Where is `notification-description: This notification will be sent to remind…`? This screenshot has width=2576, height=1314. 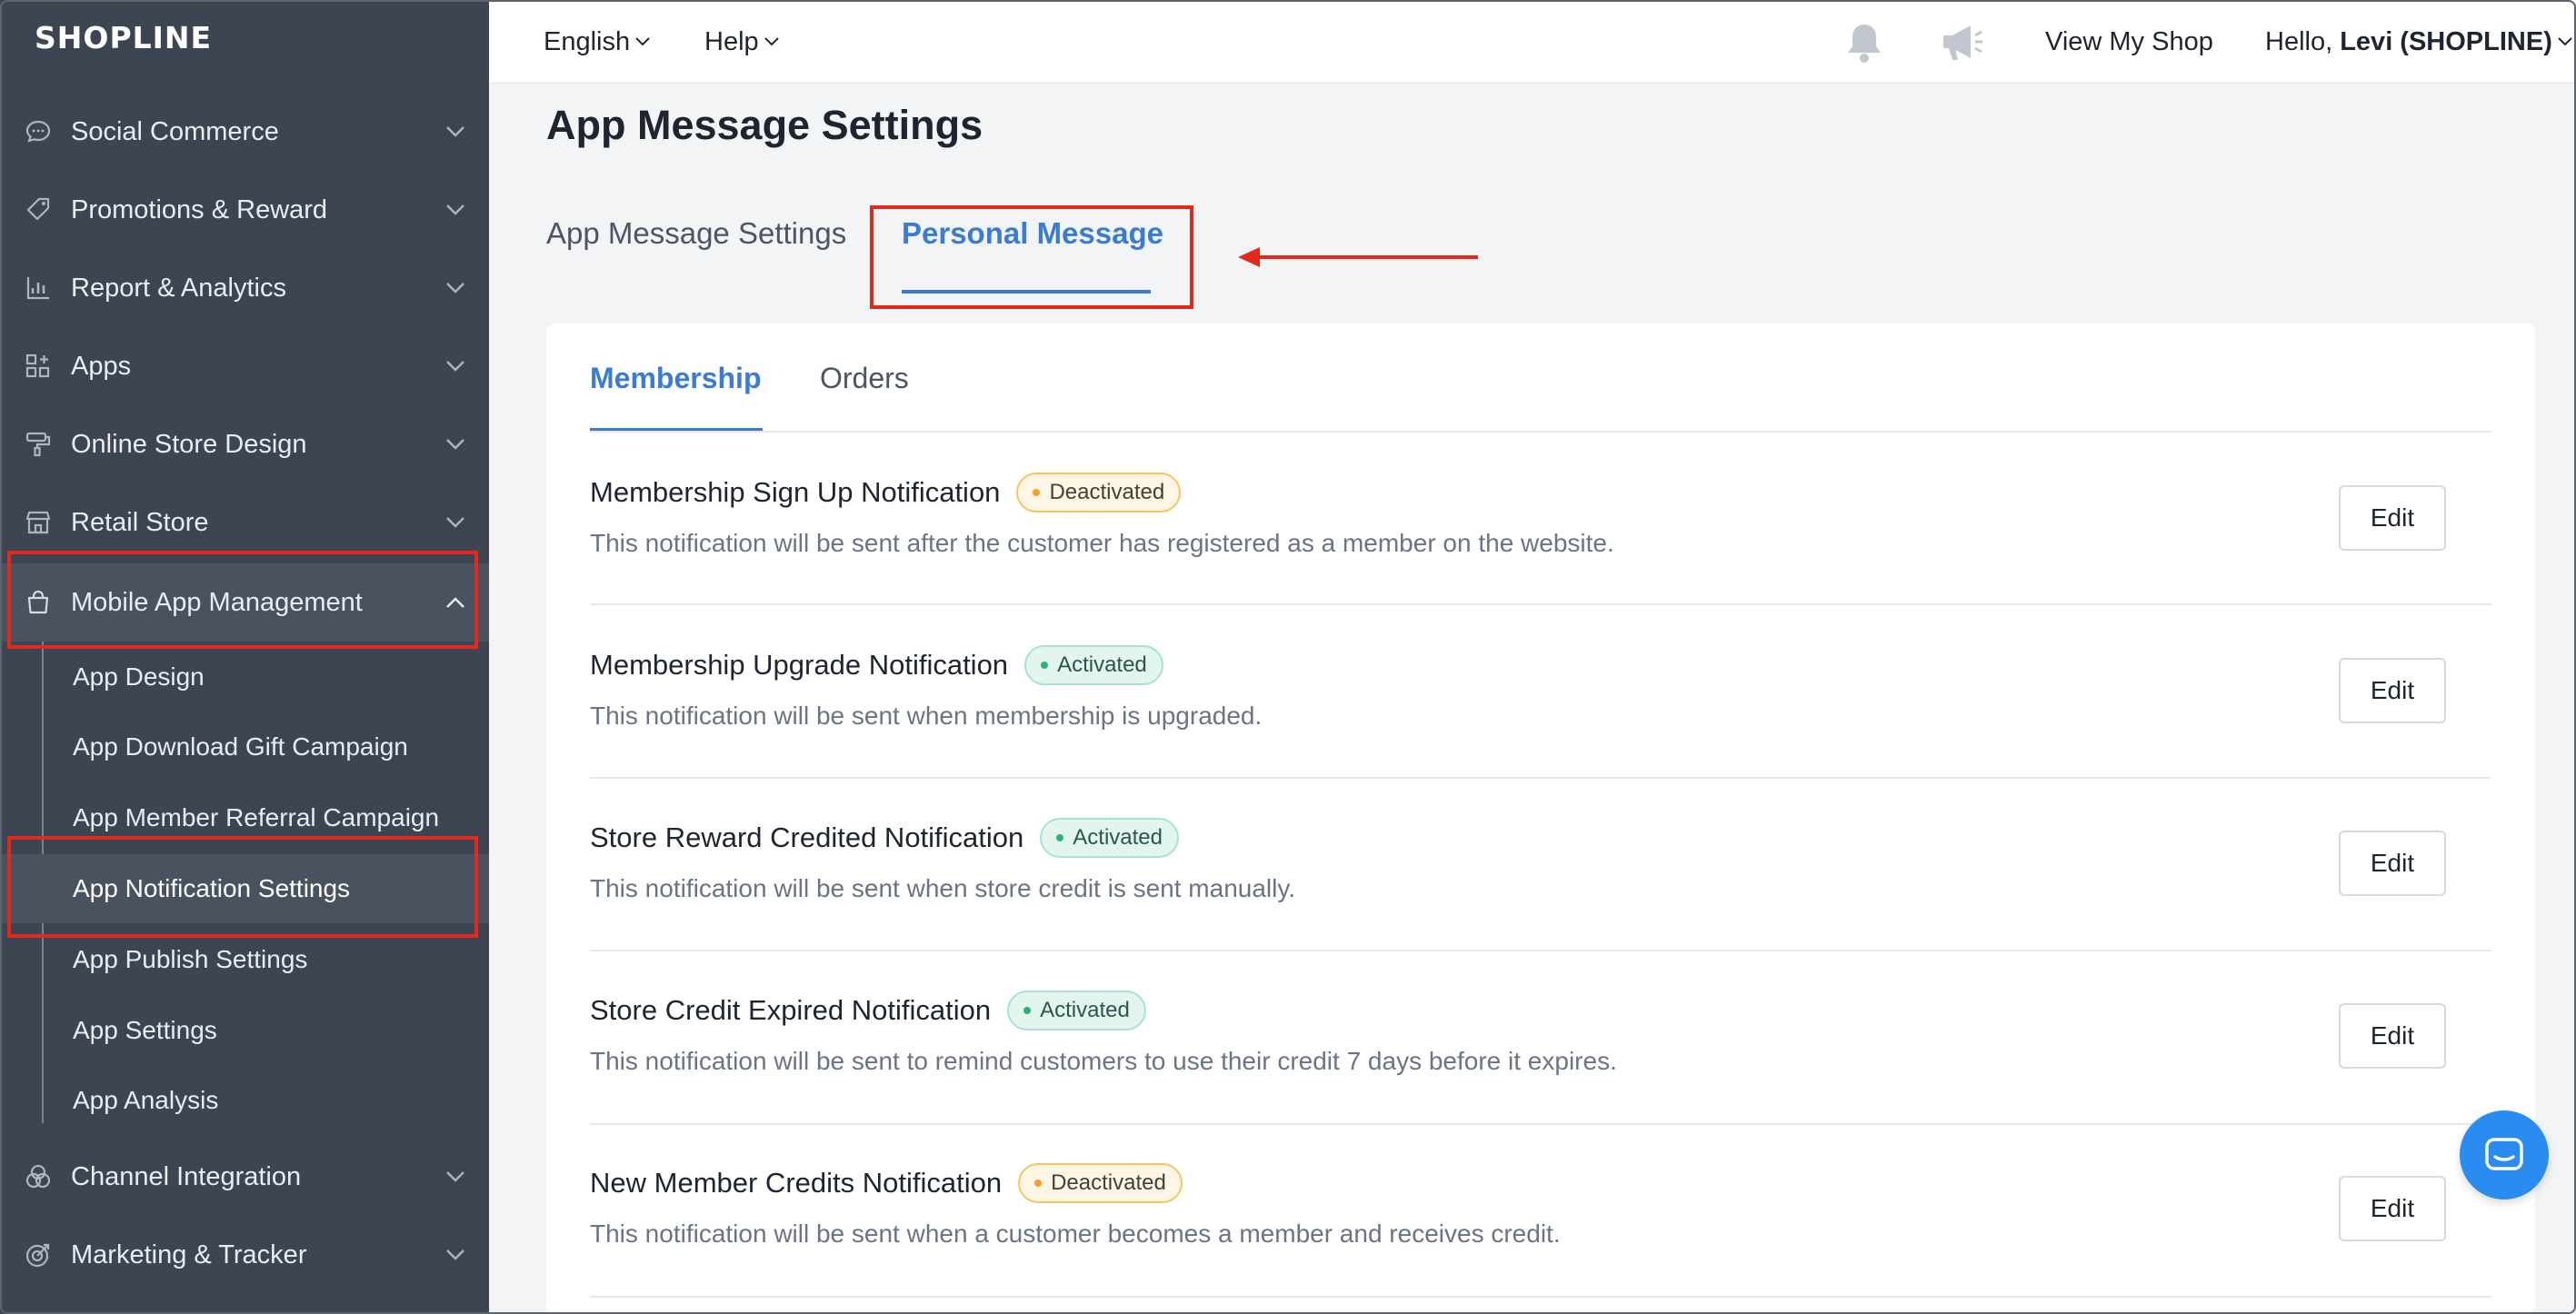
notification-description: This notification will be sent to remind… is located at coordinates (1103, 1061).